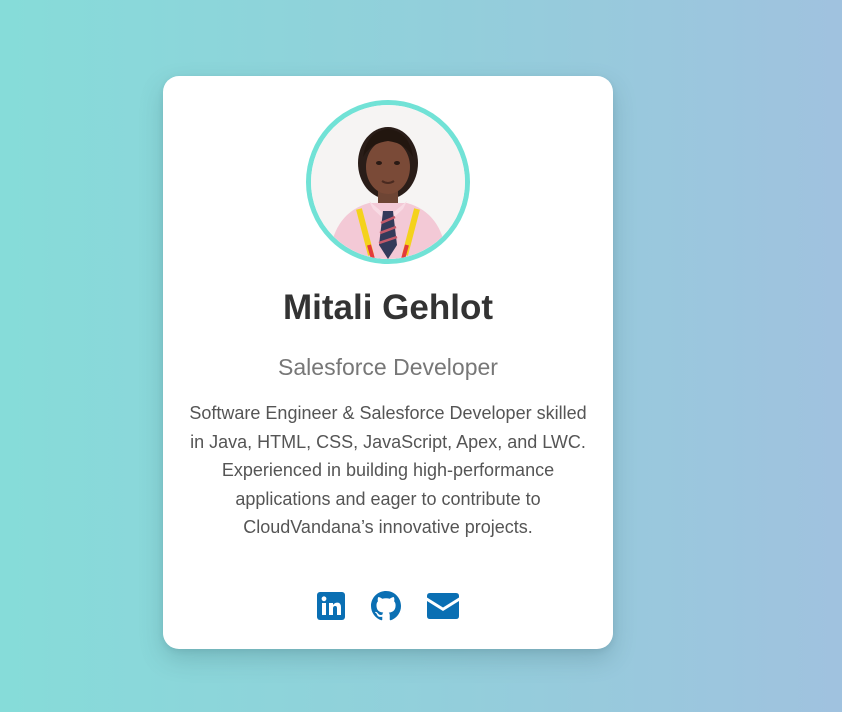  I want to click on profile-photo, so click(388, 182).